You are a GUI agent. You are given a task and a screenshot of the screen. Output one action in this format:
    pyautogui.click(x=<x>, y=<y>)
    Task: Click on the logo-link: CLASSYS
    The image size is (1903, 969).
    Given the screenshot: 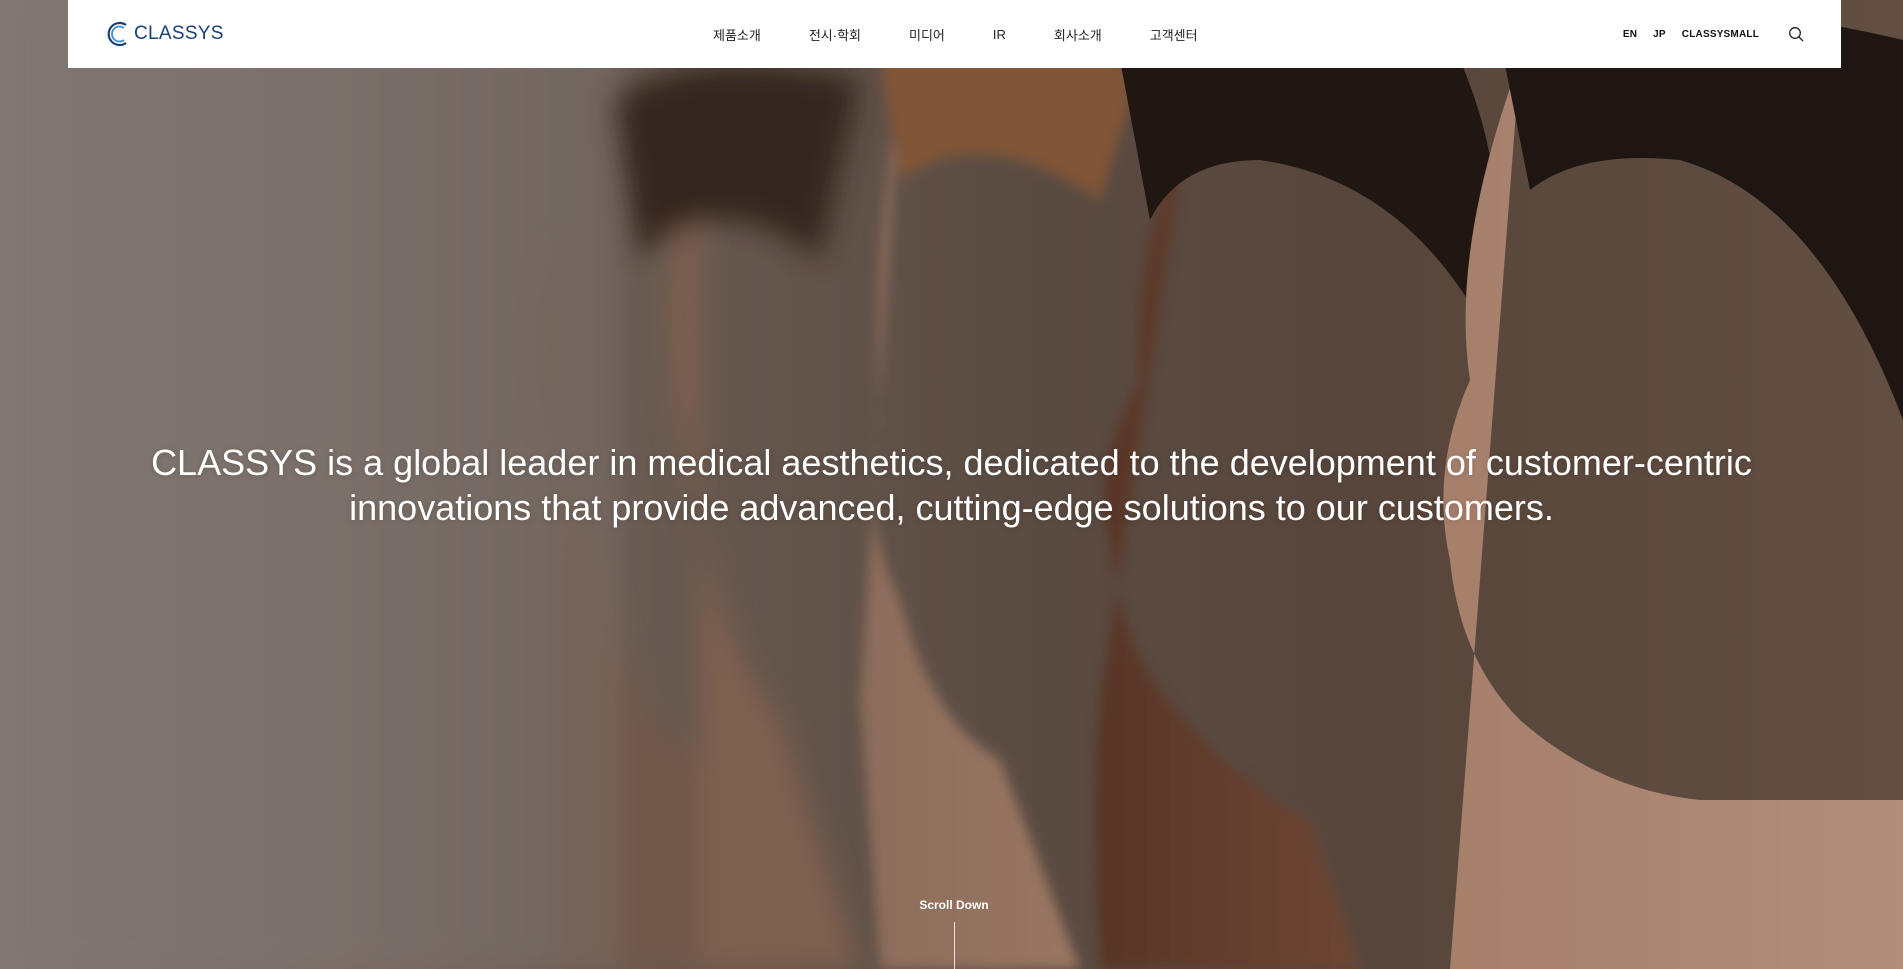 What is the action you would take?
    pyautogui.click(x=164, y=34)
    